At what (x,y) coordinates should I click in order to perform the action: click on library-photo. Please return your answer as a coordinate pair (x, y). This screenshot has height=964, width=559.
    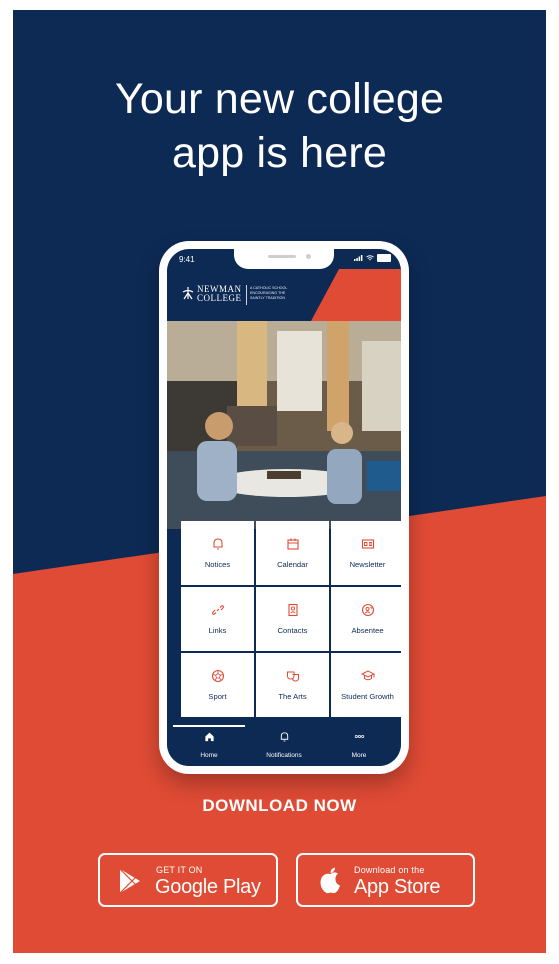
    Looking at the image, I should click on (284, 425).